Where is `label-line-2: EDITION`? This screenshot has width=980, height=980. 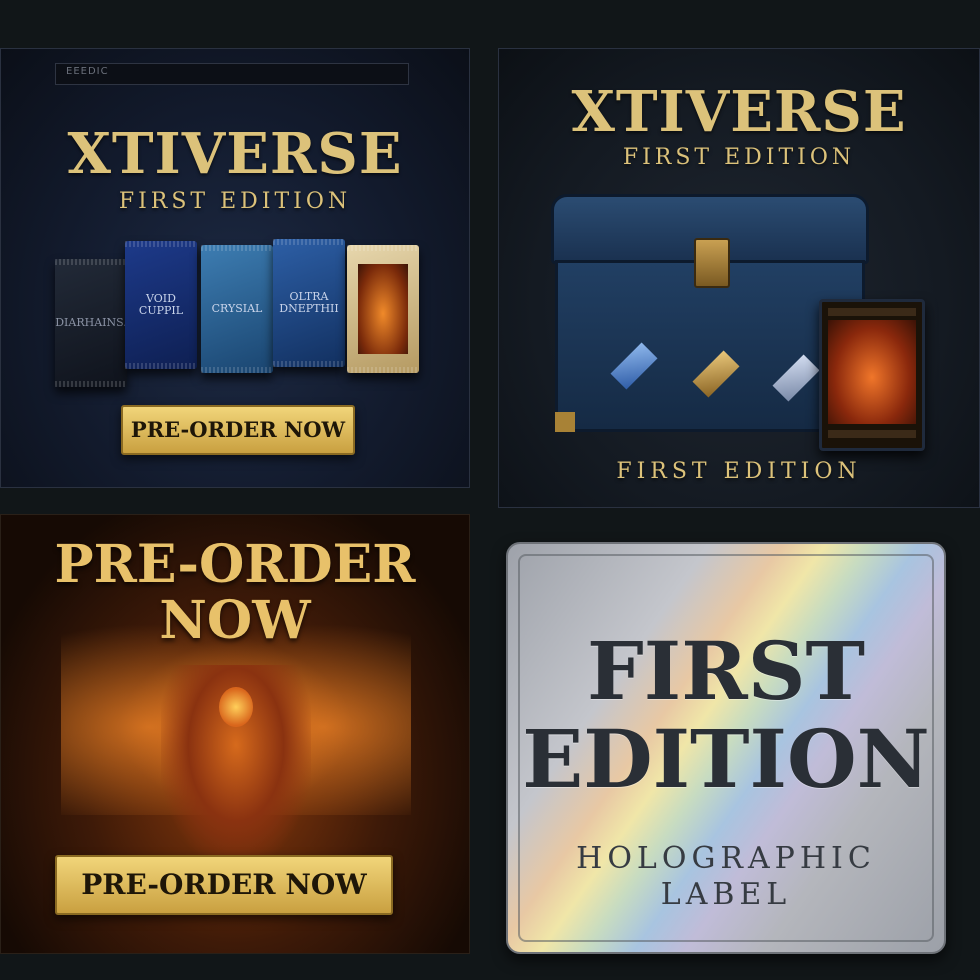
label-line-2: EDITION is located at coordinates (726, 759).